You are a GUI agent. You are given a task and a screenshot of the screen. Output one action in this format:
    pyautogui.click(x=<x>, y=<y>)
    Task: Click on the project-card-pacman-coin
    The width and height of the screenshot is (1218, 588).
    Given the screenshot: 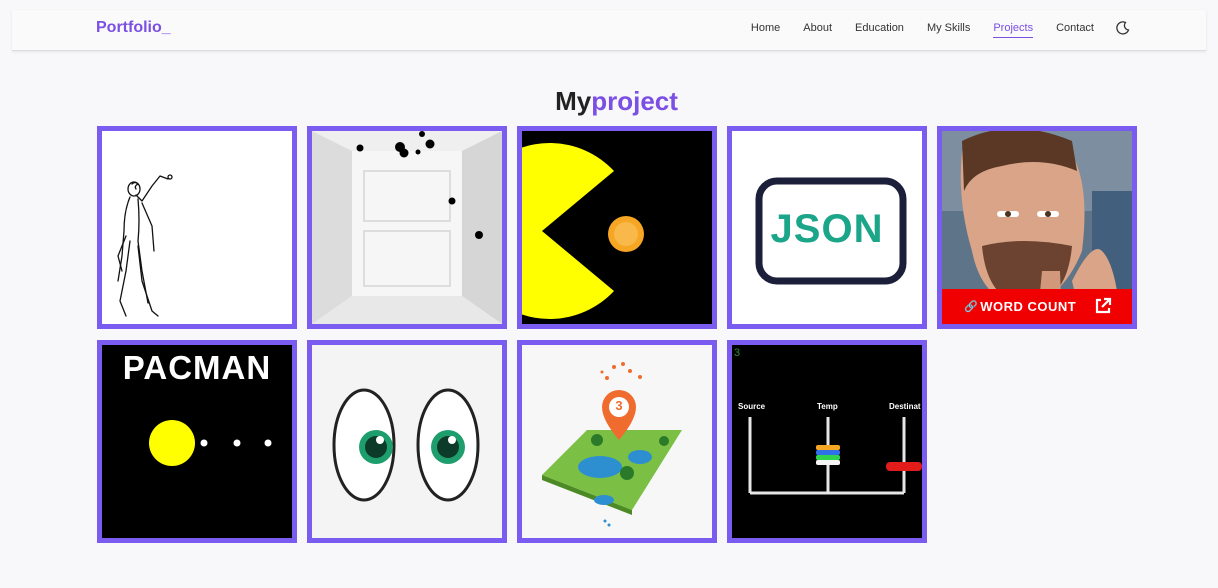 What is the action you would take?
    pyautogui.click(x=617, y=227)
    